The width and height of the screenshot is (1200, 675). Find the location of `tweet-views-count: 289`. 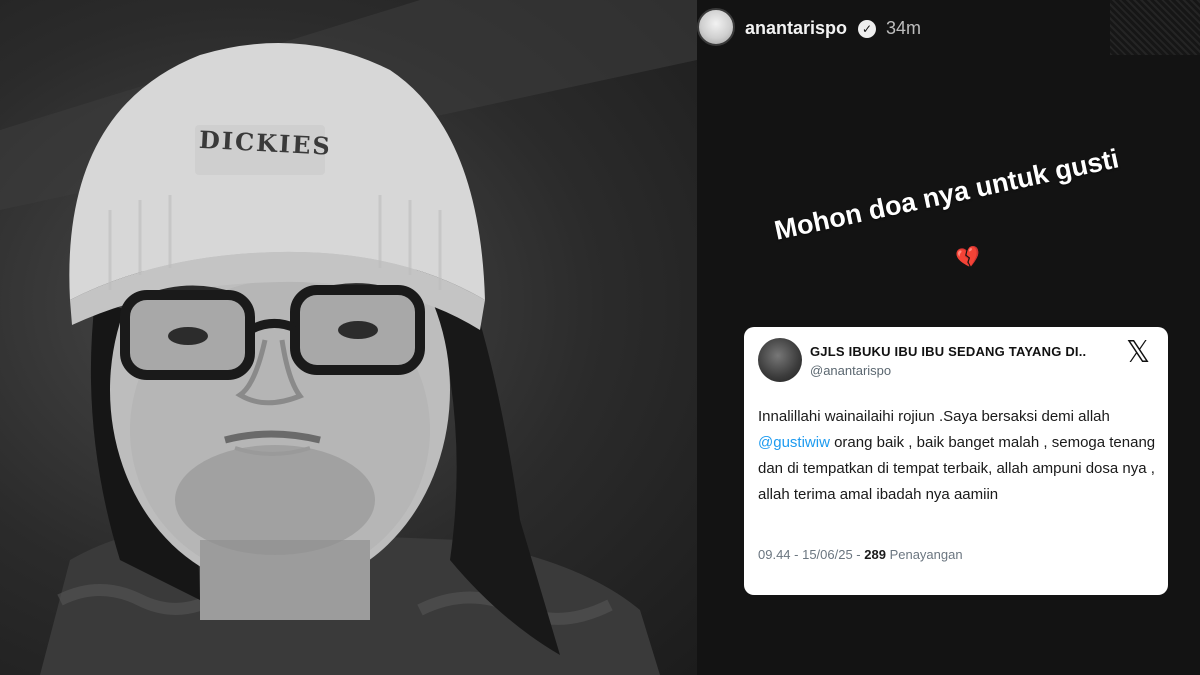

tweet-views-count: 289 is located at coordinates (875, 554).